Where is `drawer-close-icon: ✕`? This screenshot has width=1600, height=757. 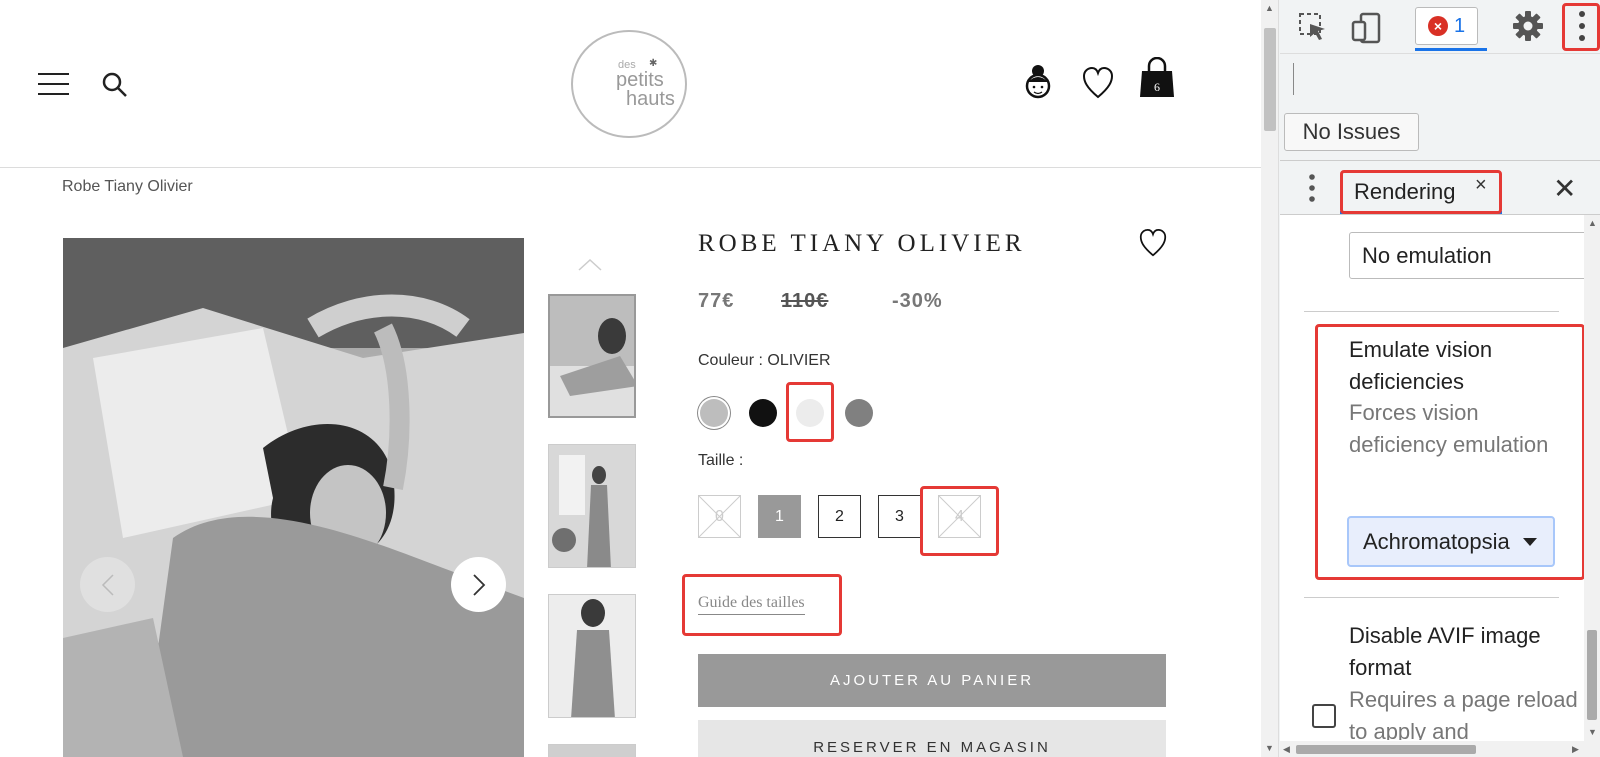 drawer-close-icon: ✕ is located at coordinates (1564, 188).